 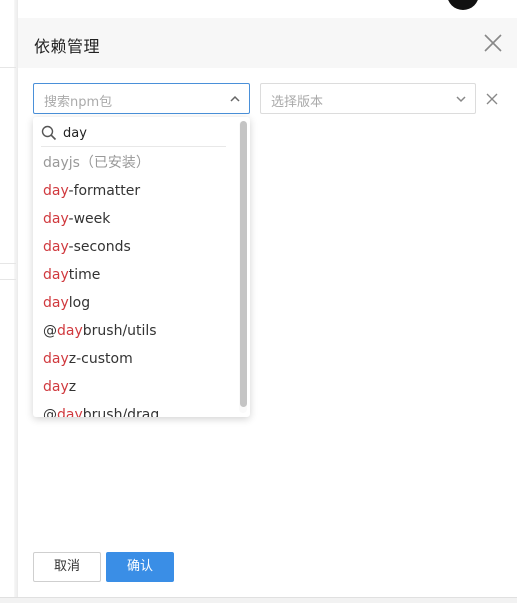 I want to click on option-suffix: -week, so click(x=89, y=219).